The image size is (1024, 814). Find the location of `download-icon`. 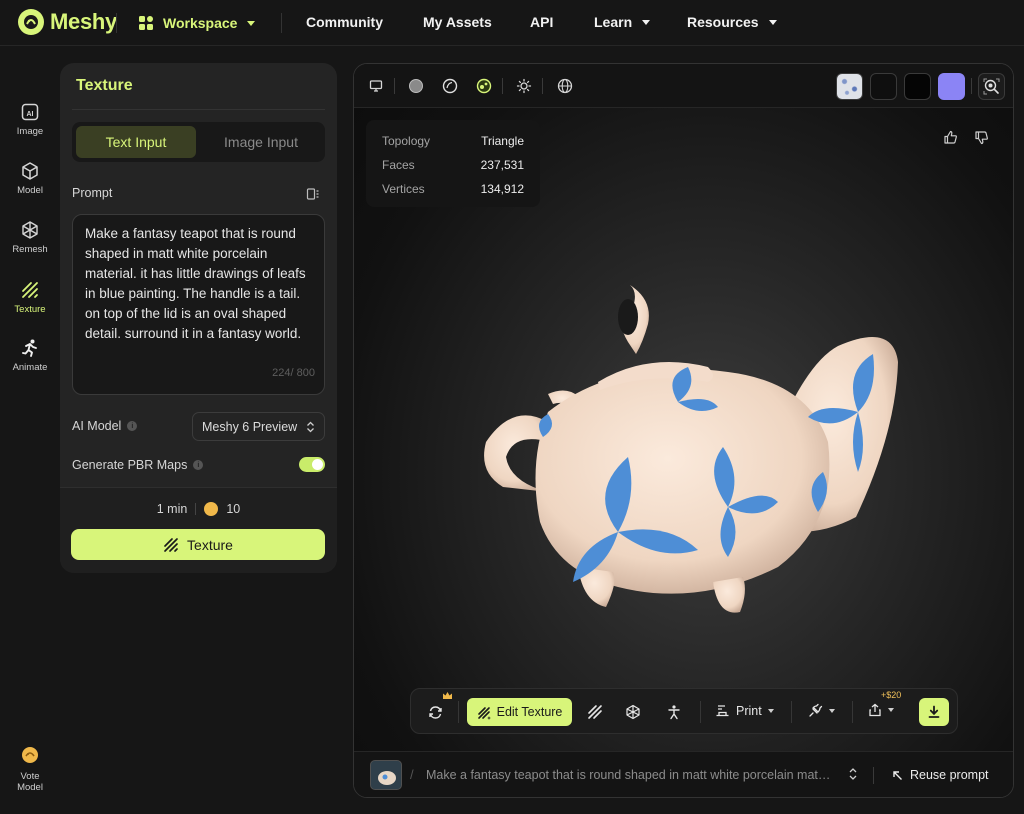

download-icon is located at coordinates (934, 711).